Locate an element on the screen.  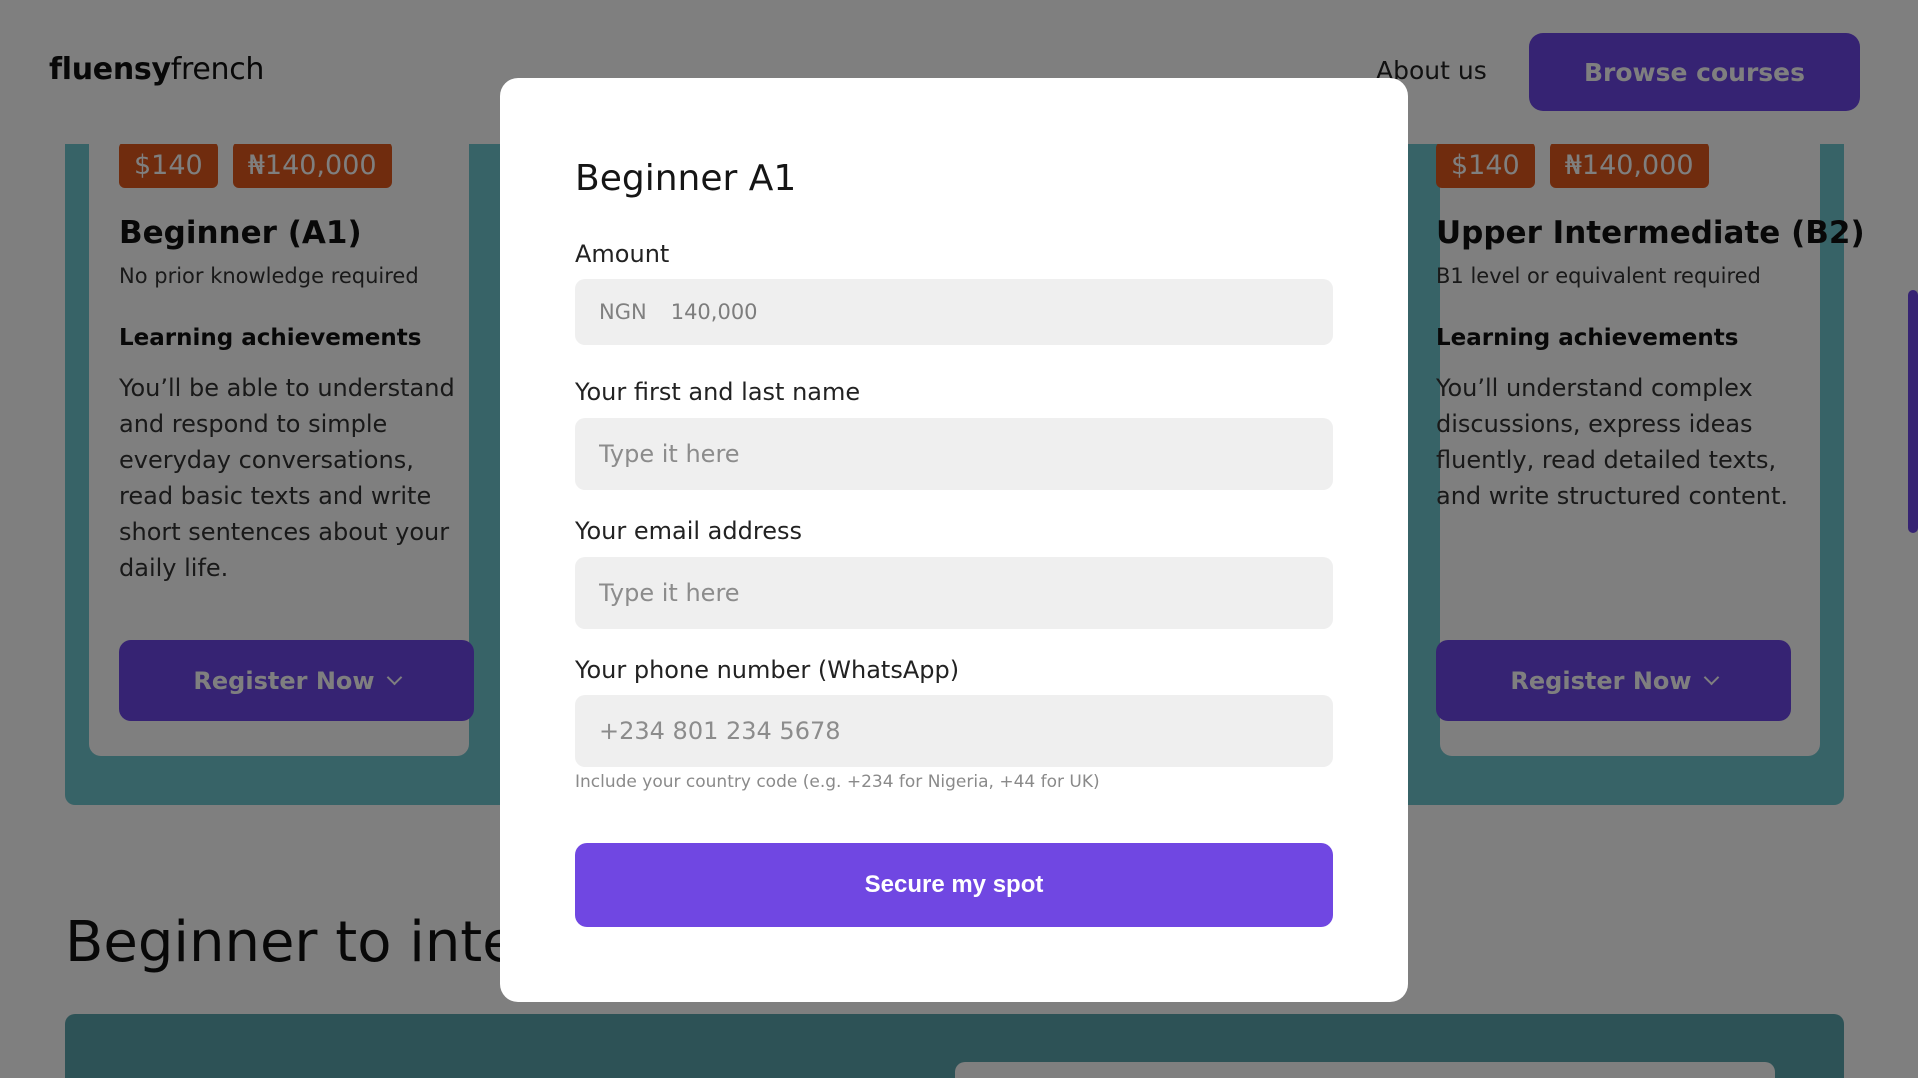
currency-code: NGN is located at coordinates (623, 312).